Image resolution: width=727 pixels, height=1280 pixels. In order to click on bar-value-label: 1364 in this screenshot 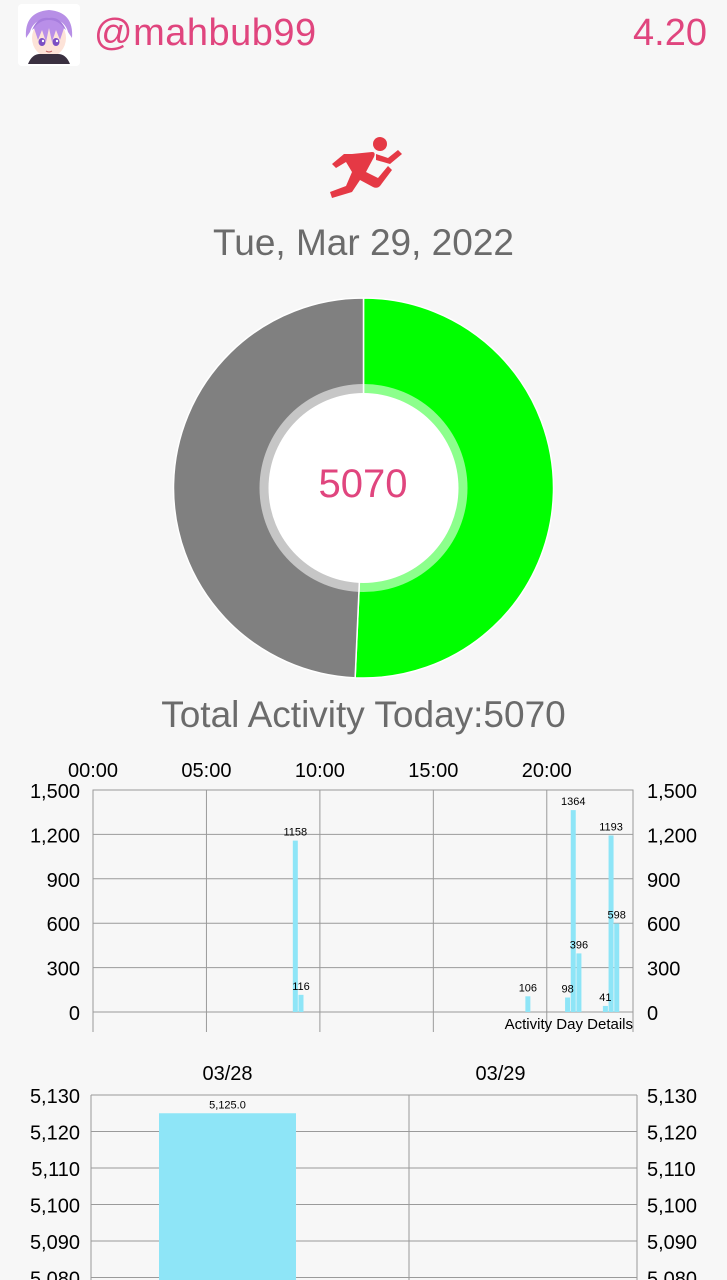, I will do `click(573, 802)`.